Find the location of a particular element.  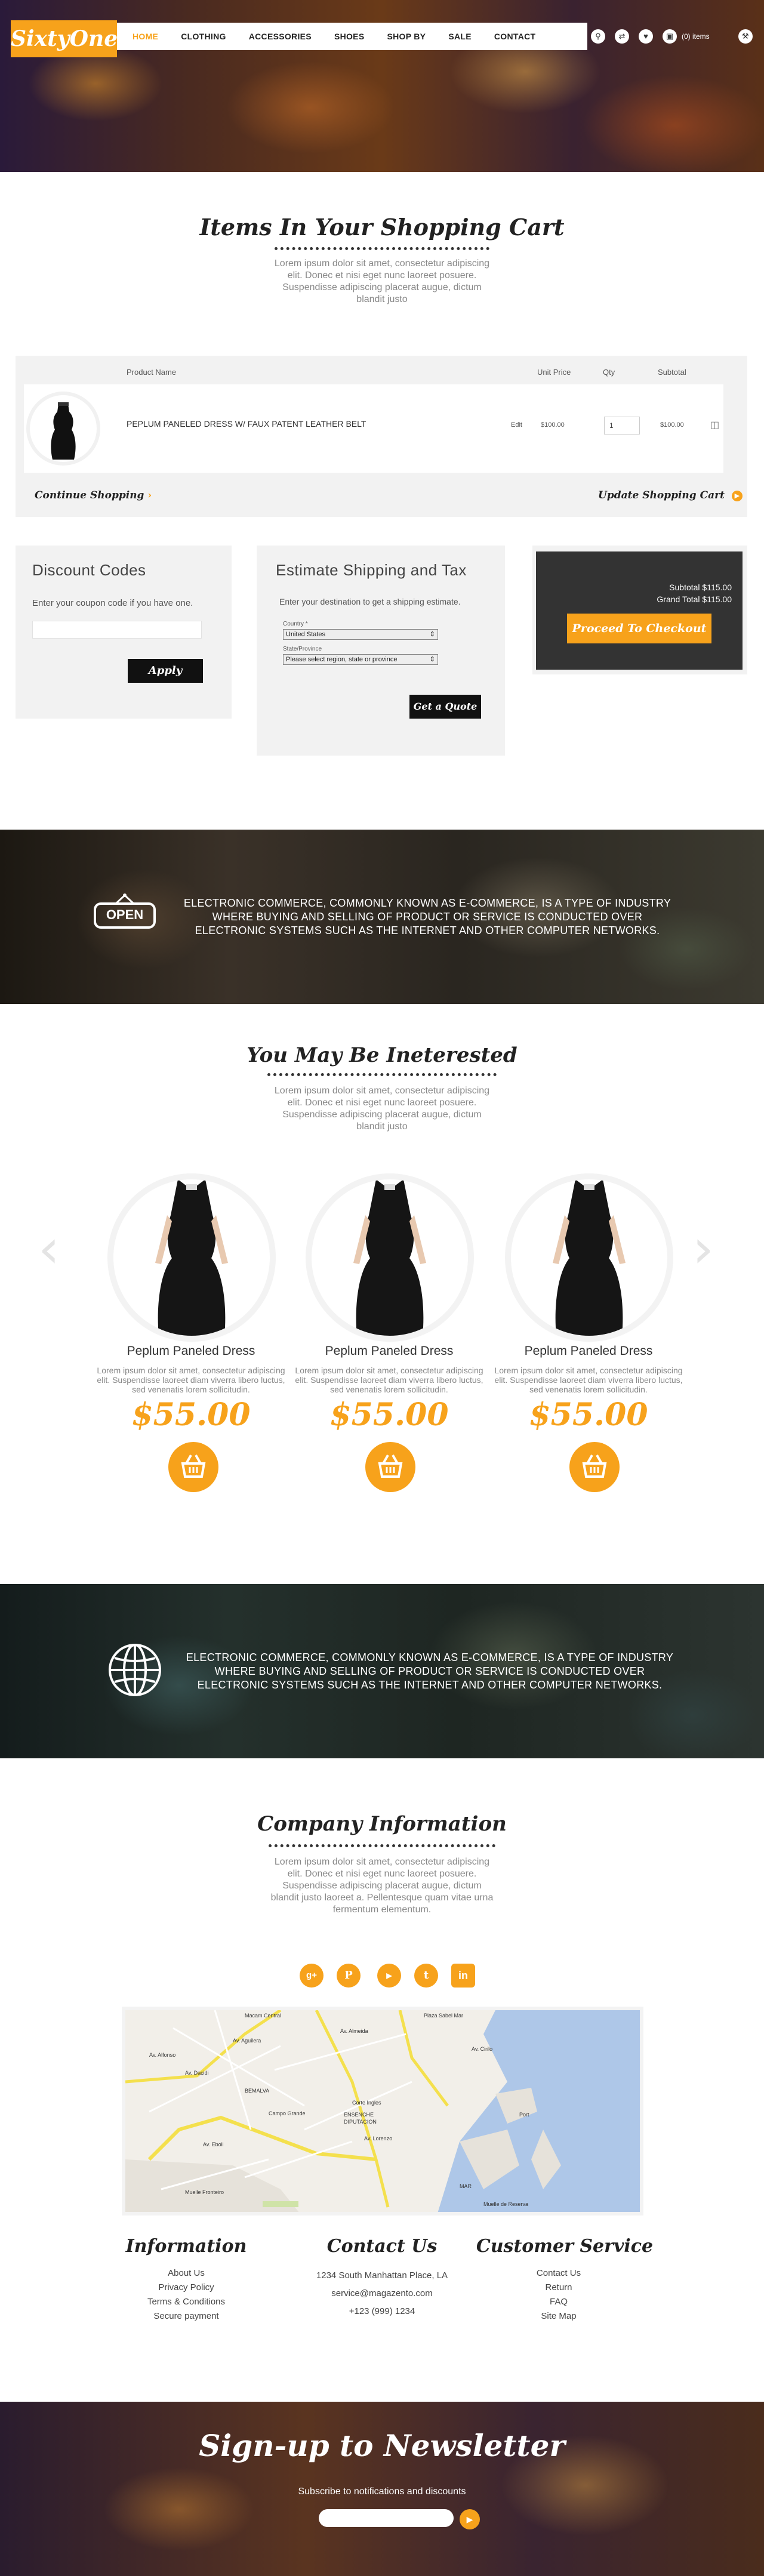

footer-service-title: Customer Service is located at coordinates (565, 2246).